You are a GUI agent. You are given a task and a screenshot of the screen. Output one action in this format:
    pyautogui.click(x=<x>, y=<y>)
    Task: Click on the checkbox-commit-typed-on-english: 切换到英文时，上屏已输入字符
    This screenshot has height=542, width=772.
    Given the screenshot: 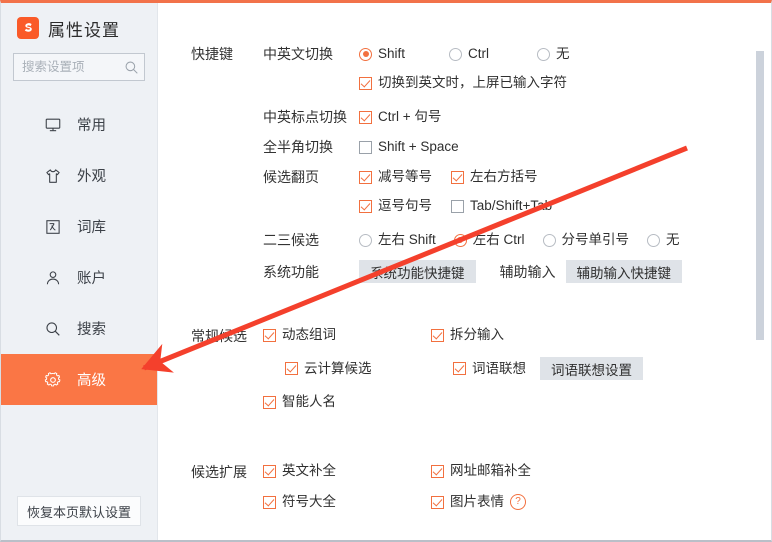 What is the action you would take?
    pyautogui.click(x=463, y=83)
    